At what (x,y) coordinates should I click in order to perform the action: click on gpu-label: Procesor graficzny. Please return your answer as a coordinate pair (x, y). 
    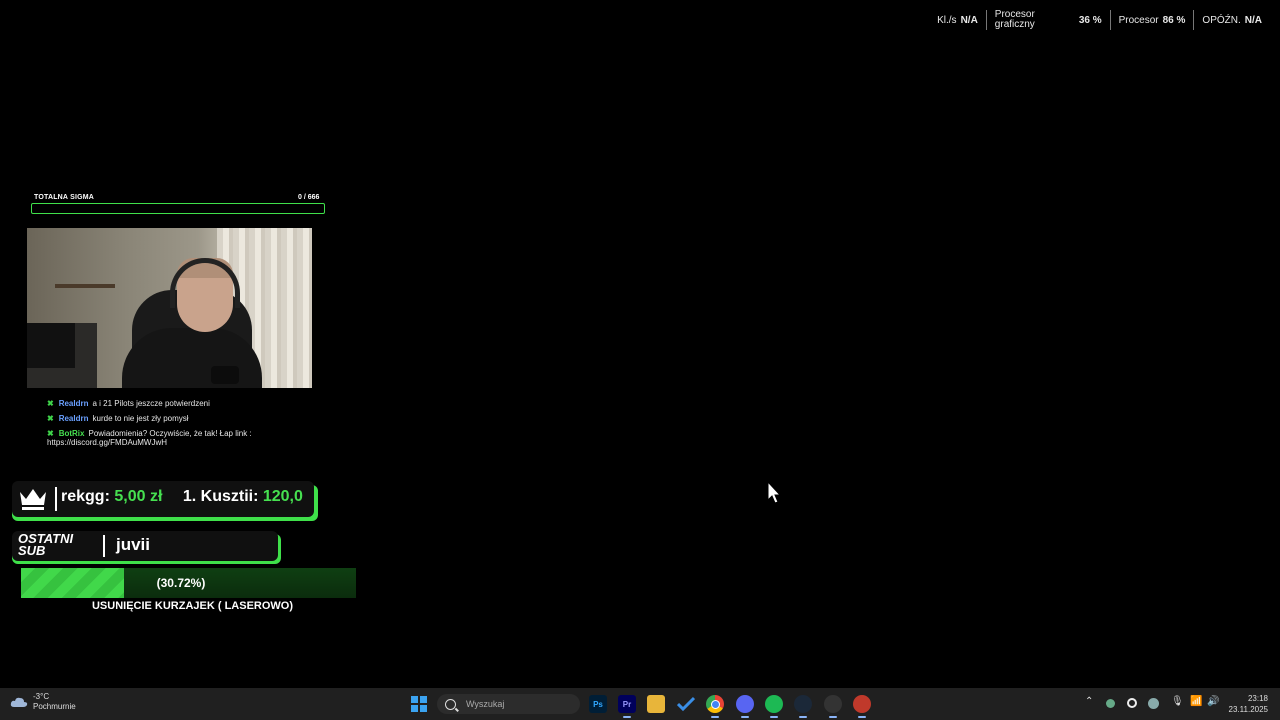
    Looking at the image, I should click on (1015, 20).